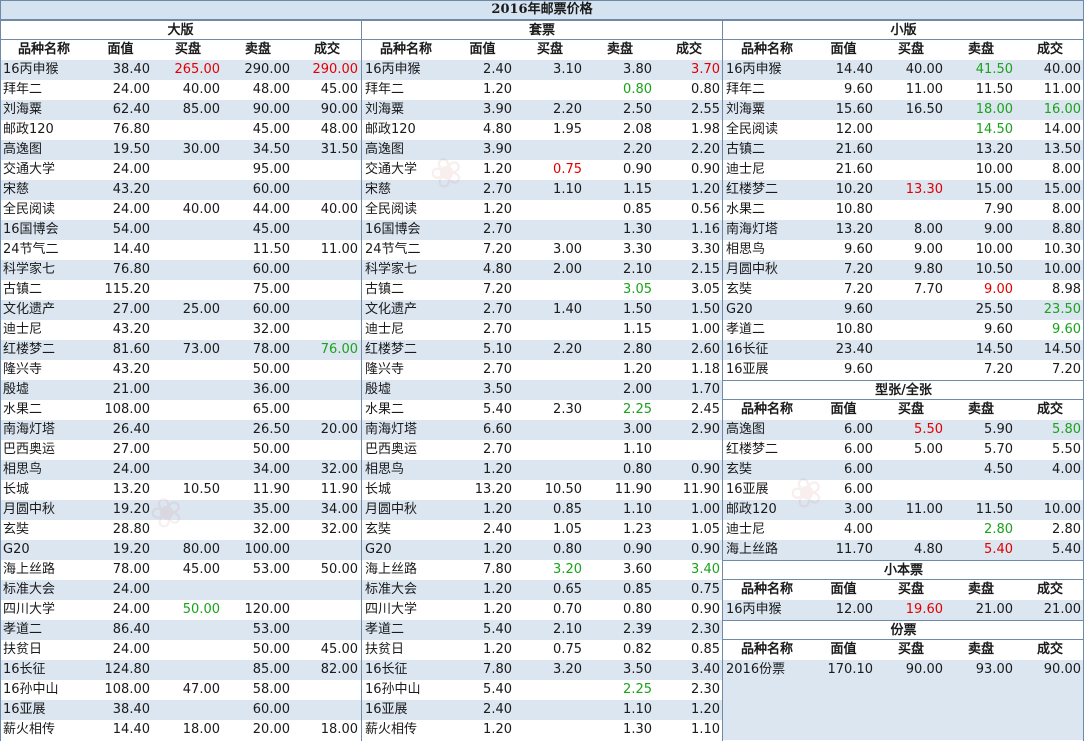  What do you see at coordinates (482, 430) in the screenshot?
I see `price-cell: 6.60` at bounding box center [482, 430].